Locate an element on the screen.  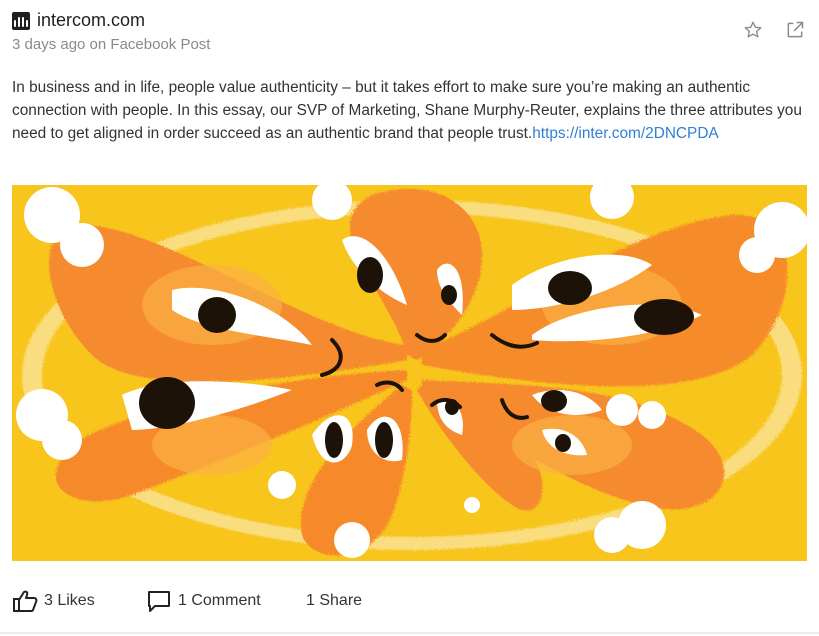
comment-icon is located at coordinates (159, 601).